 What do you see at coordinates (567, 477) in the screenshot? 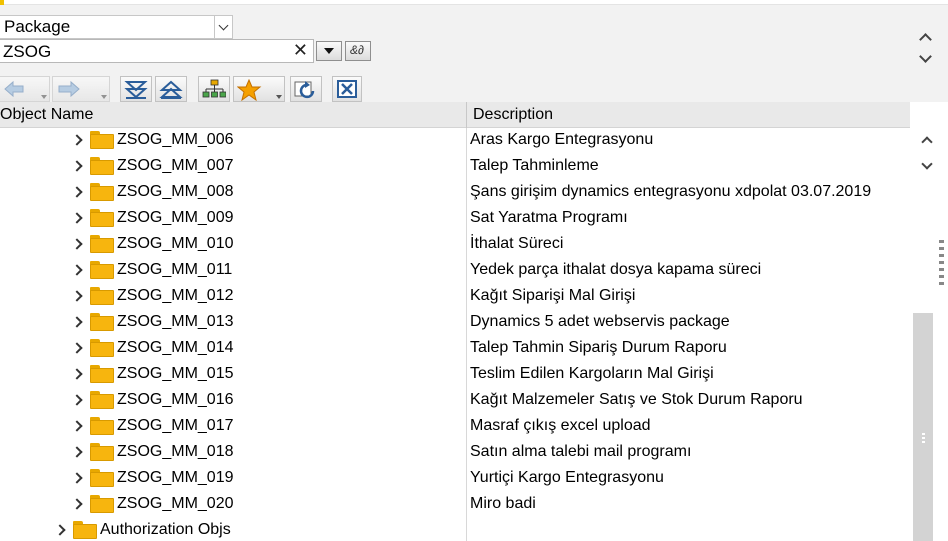
I see `object-description: Yurtiçi Kargo Entegrasyonu` at bounding box center [567, 477].